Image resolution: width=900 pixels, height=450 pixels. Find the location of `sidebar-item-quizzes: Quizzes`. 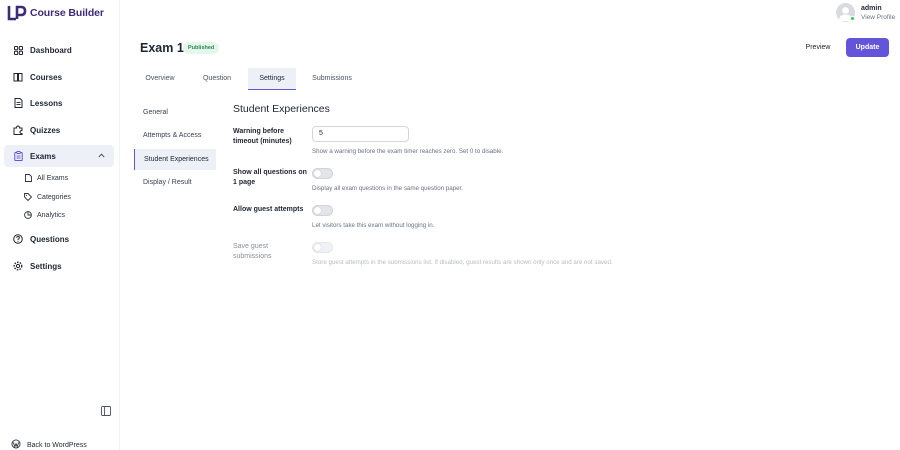

sidebar-item-quizzes: Quizzes is located at coordinates (59, 130).